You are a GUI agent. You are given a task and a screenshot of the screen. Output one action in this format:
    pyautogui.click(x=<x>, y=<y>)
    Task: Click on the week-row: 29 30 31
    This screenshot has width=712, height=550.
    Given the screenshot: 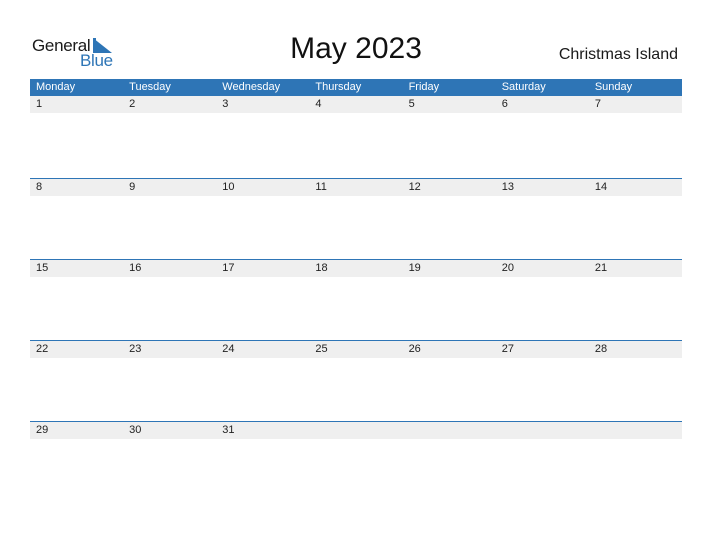 What is the action you would take?
    pyautogui.click(x=356, y=461)
    